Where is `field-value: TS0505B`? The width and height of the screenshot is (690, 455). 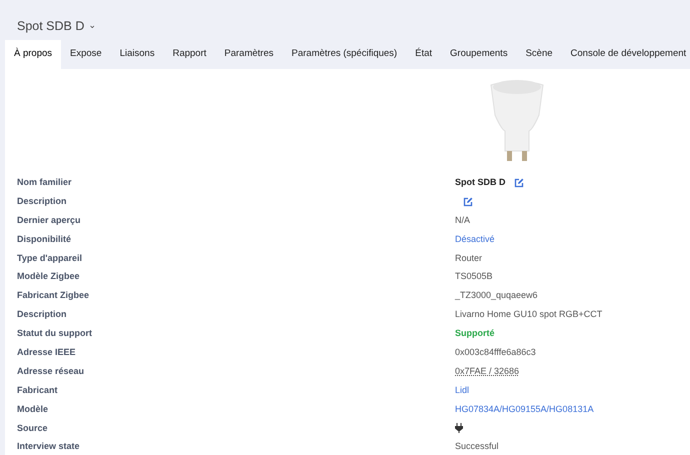 field-value: TS0505B is located at coordinates (474, 277).